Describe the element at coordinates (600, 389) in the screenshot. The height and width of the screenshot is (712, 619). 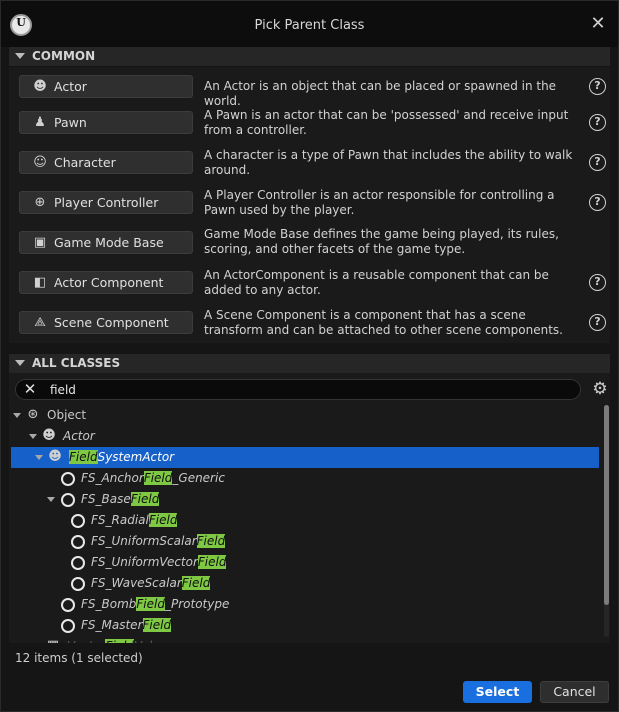
I see `gear-icon: ⚙` at that location.